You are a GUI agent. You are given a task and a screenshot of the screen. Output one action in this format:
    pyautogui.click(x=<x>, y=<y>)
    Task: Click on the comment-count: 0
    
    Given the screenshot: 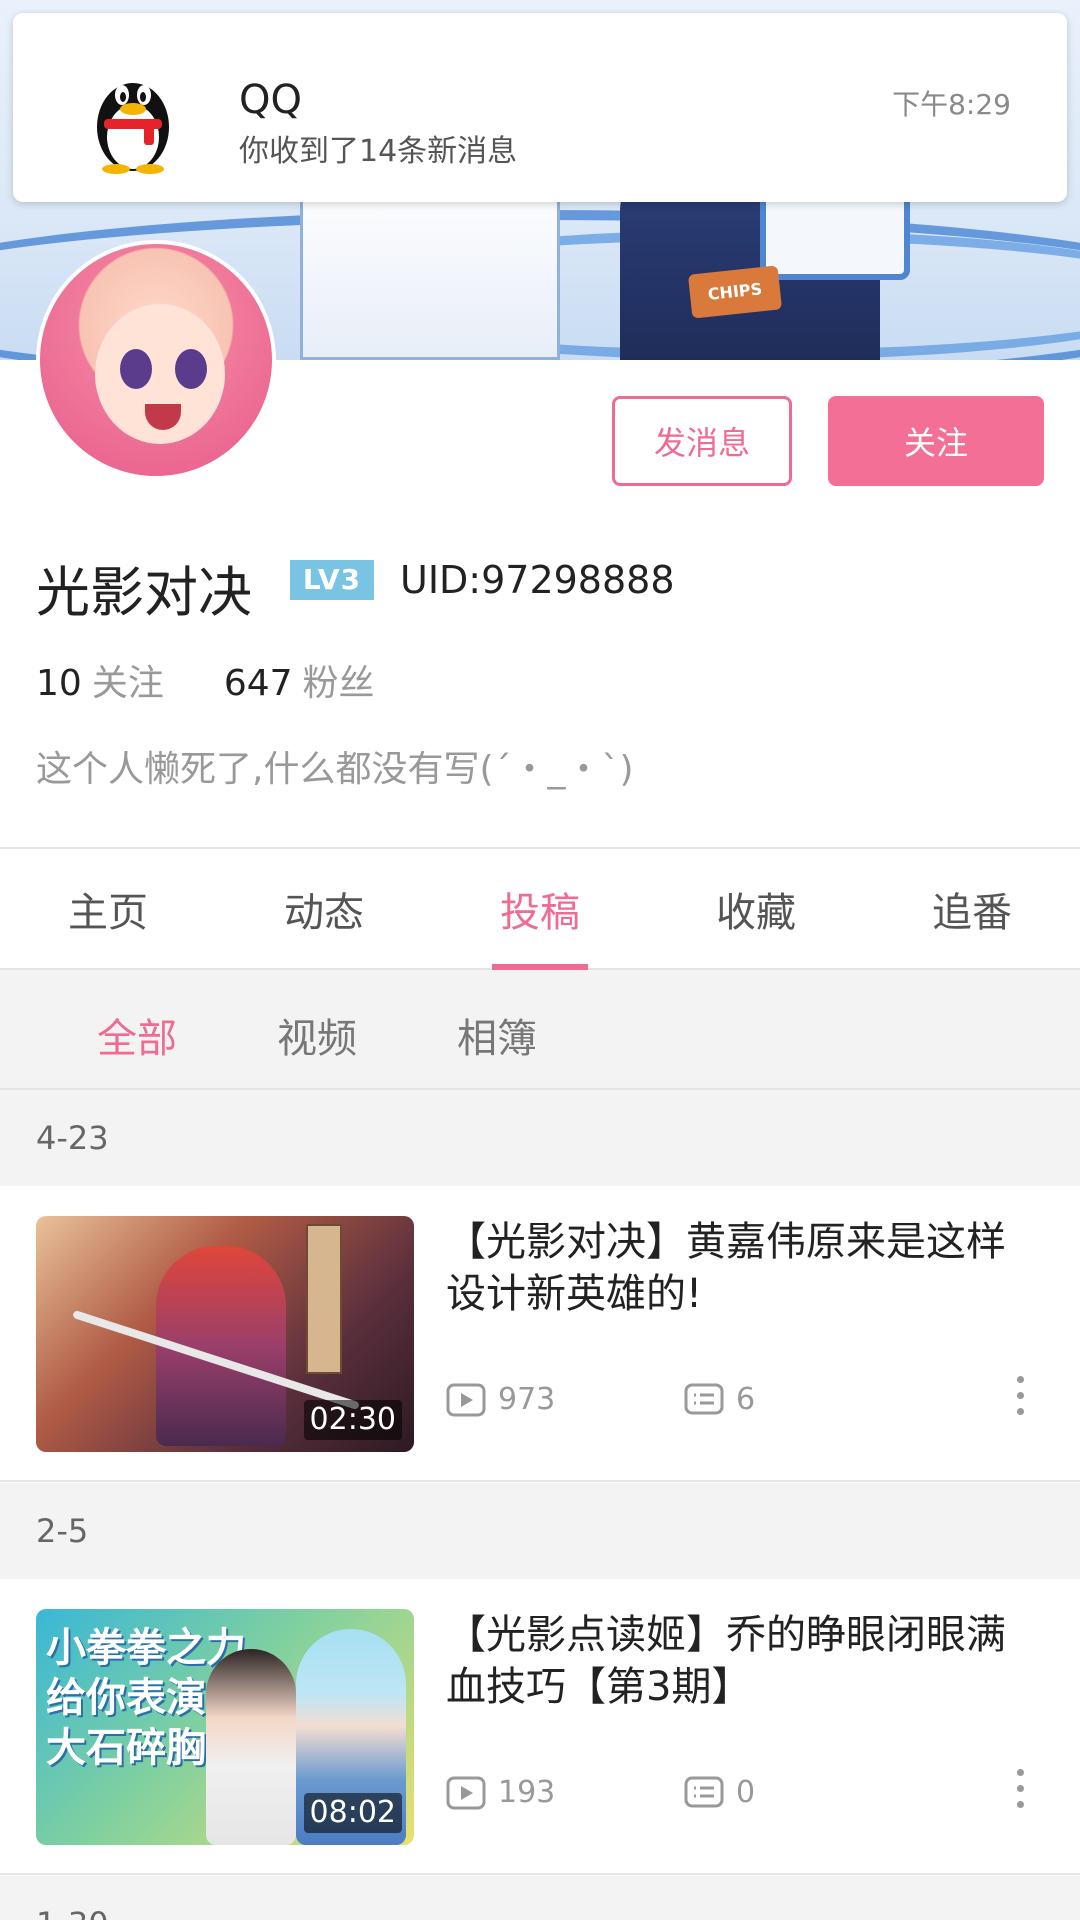 What is the action you would take?
    pyautogui.click(x=719, y=1792)
    